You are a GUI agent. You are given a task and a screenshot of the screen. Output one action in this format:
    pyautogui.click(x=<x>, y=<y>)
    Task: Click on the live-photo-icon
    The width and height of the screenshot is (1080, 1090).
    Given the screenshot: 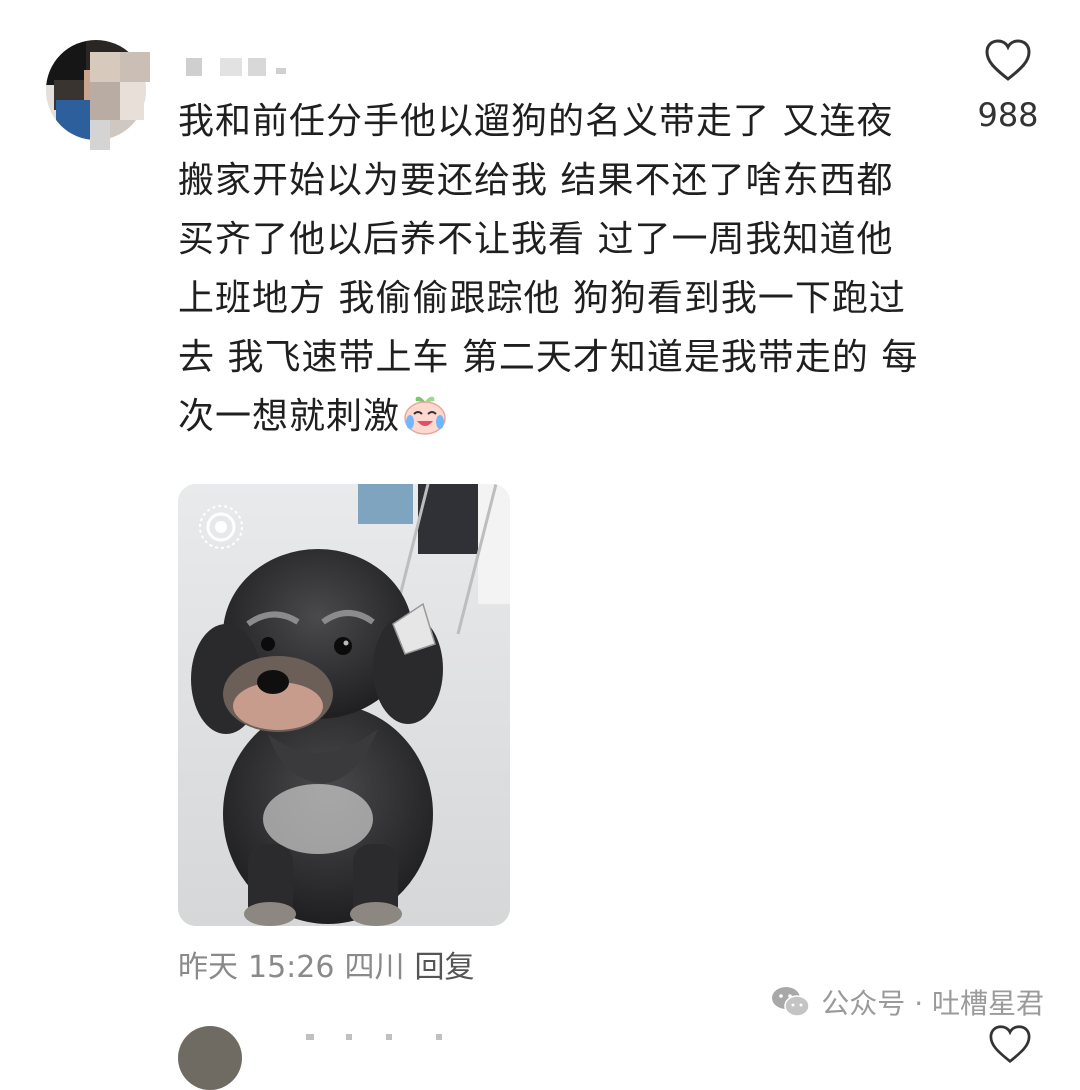 What is the action you would take?
    pyautogui.click(x=221, y=527)
    